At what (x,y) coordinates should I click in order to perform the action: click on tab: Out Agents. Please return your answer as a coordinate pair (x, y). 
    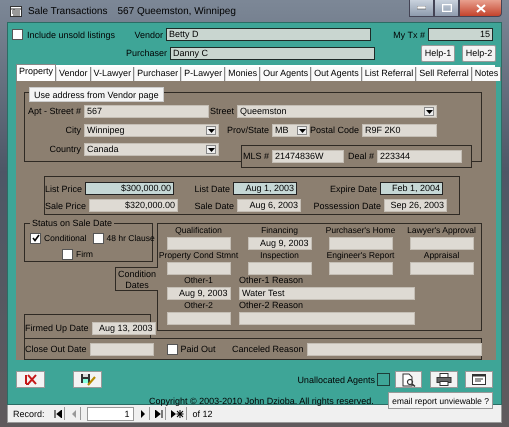
    Looking at the image, I should click on (336, 74).